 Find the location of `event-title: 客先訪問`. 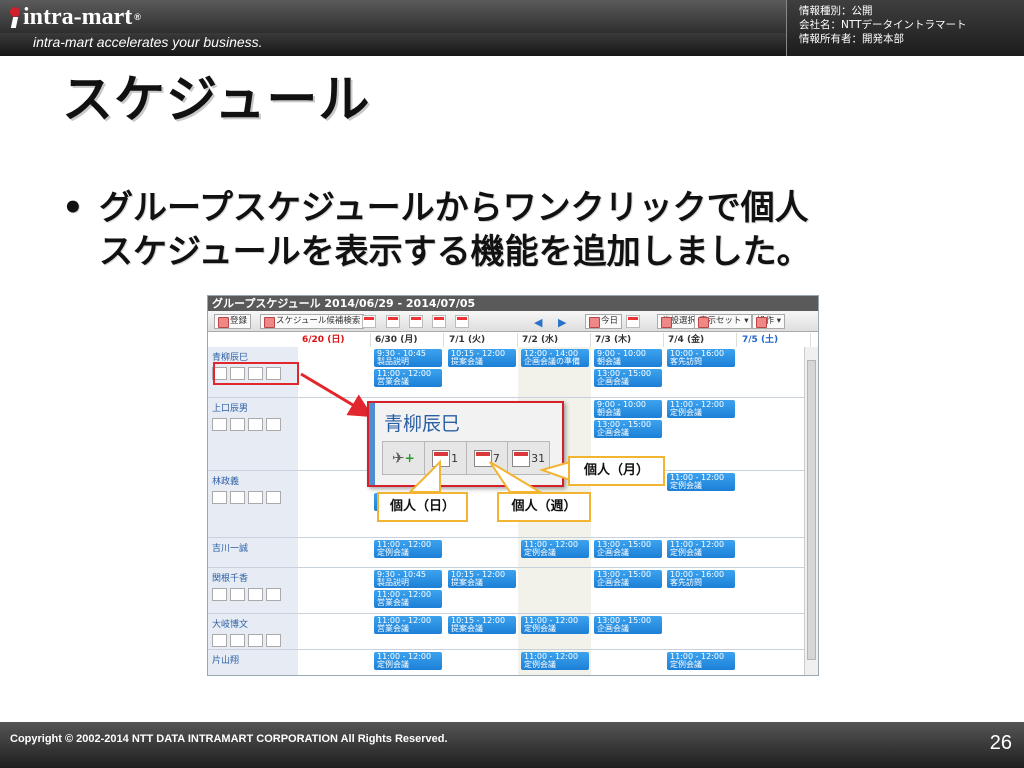

event-title: 客先訪問 is located at coordinates (686, 582).